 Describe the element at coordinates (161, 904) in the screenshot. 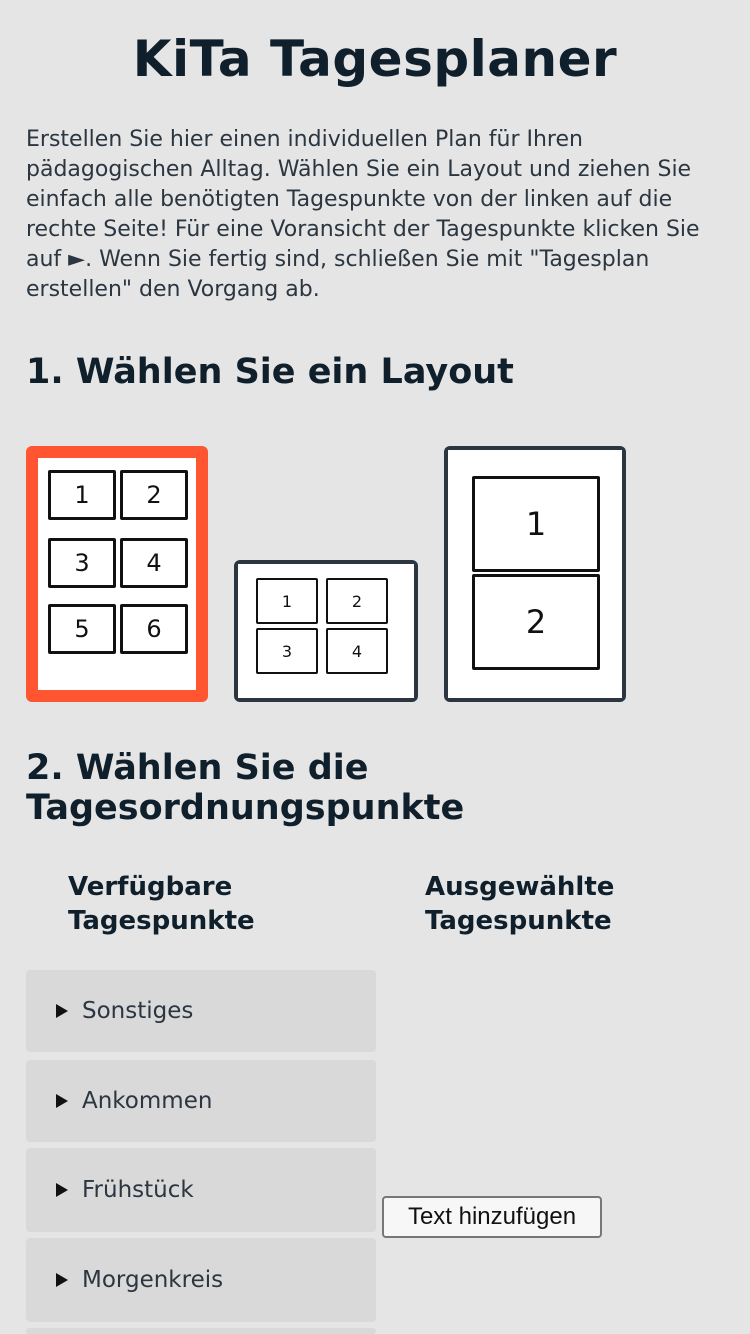

I see `available-items-heading: Verfügbare Tagespunkte` at that location.